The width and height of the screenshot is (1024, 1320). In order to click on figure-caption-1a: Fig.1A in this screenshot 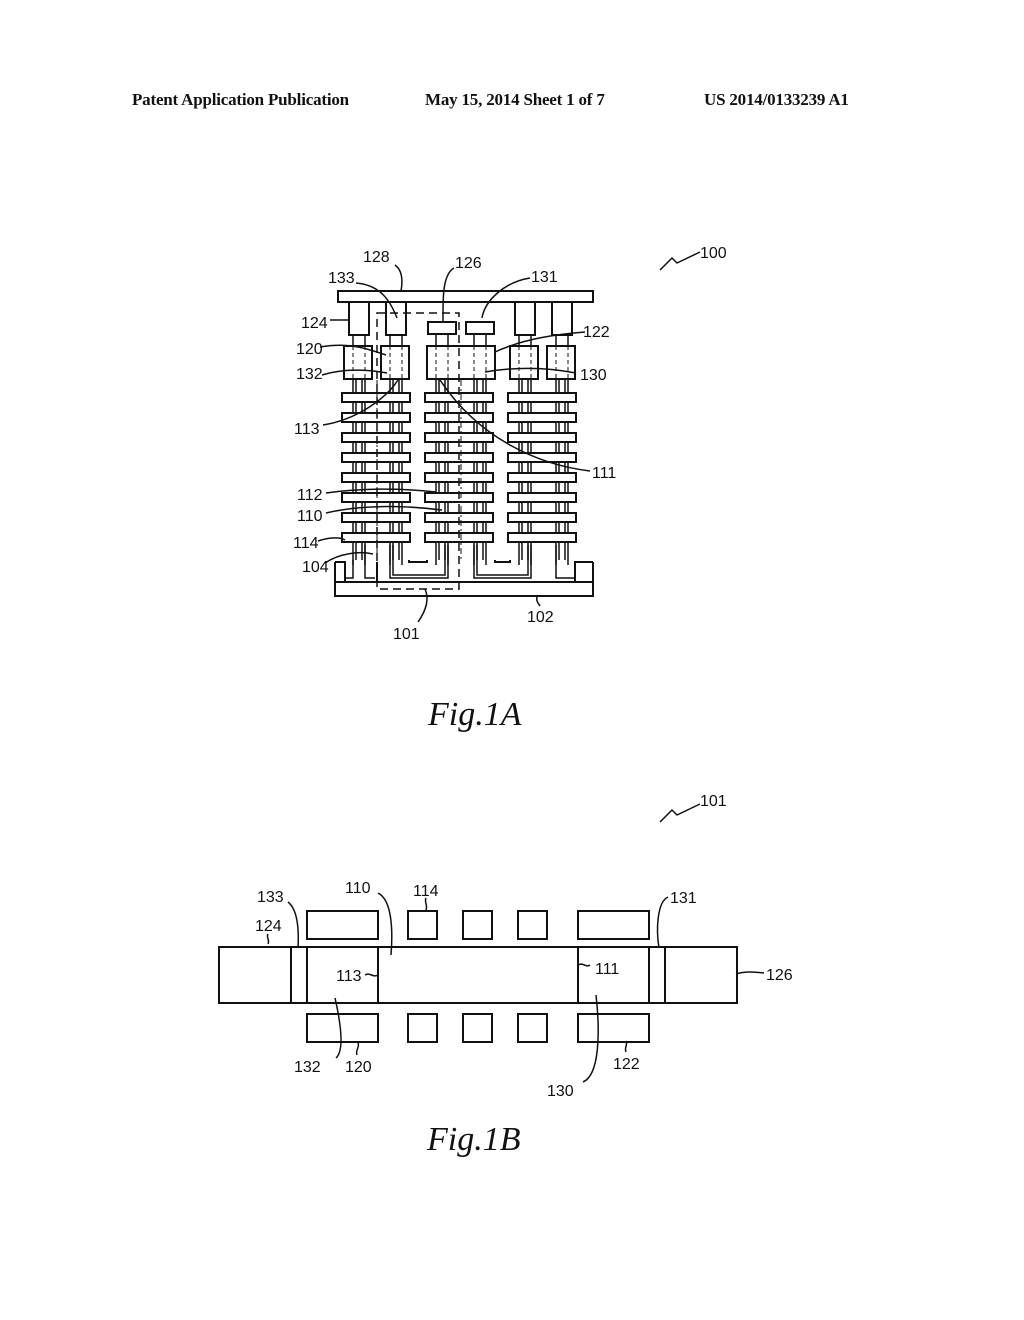, I will do `click(474, 714)`.